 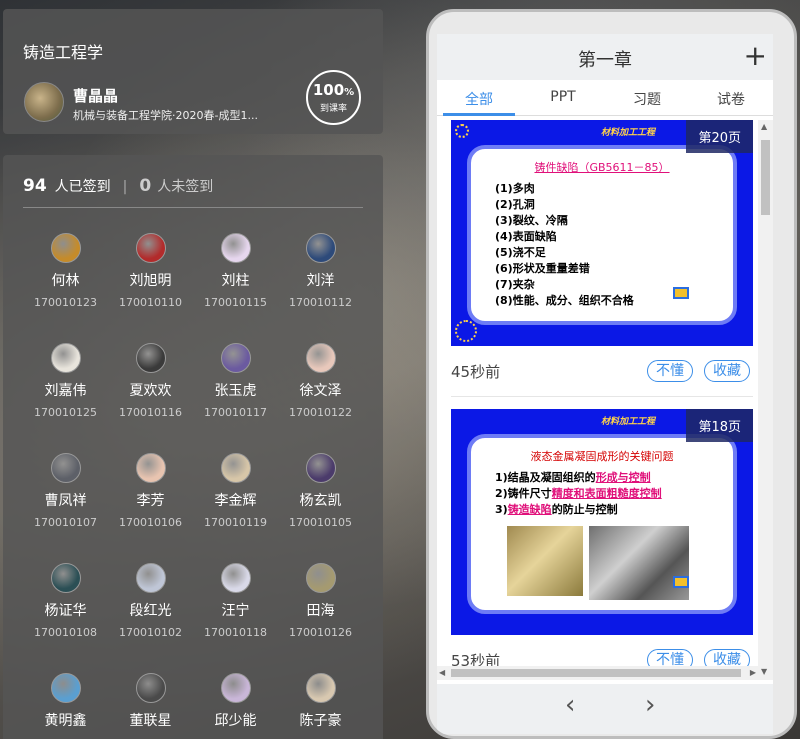 What do you see at coordinates (320, 632) in the screenshot?
I see `student-id: 170010126` at bounding box center [320, 632].